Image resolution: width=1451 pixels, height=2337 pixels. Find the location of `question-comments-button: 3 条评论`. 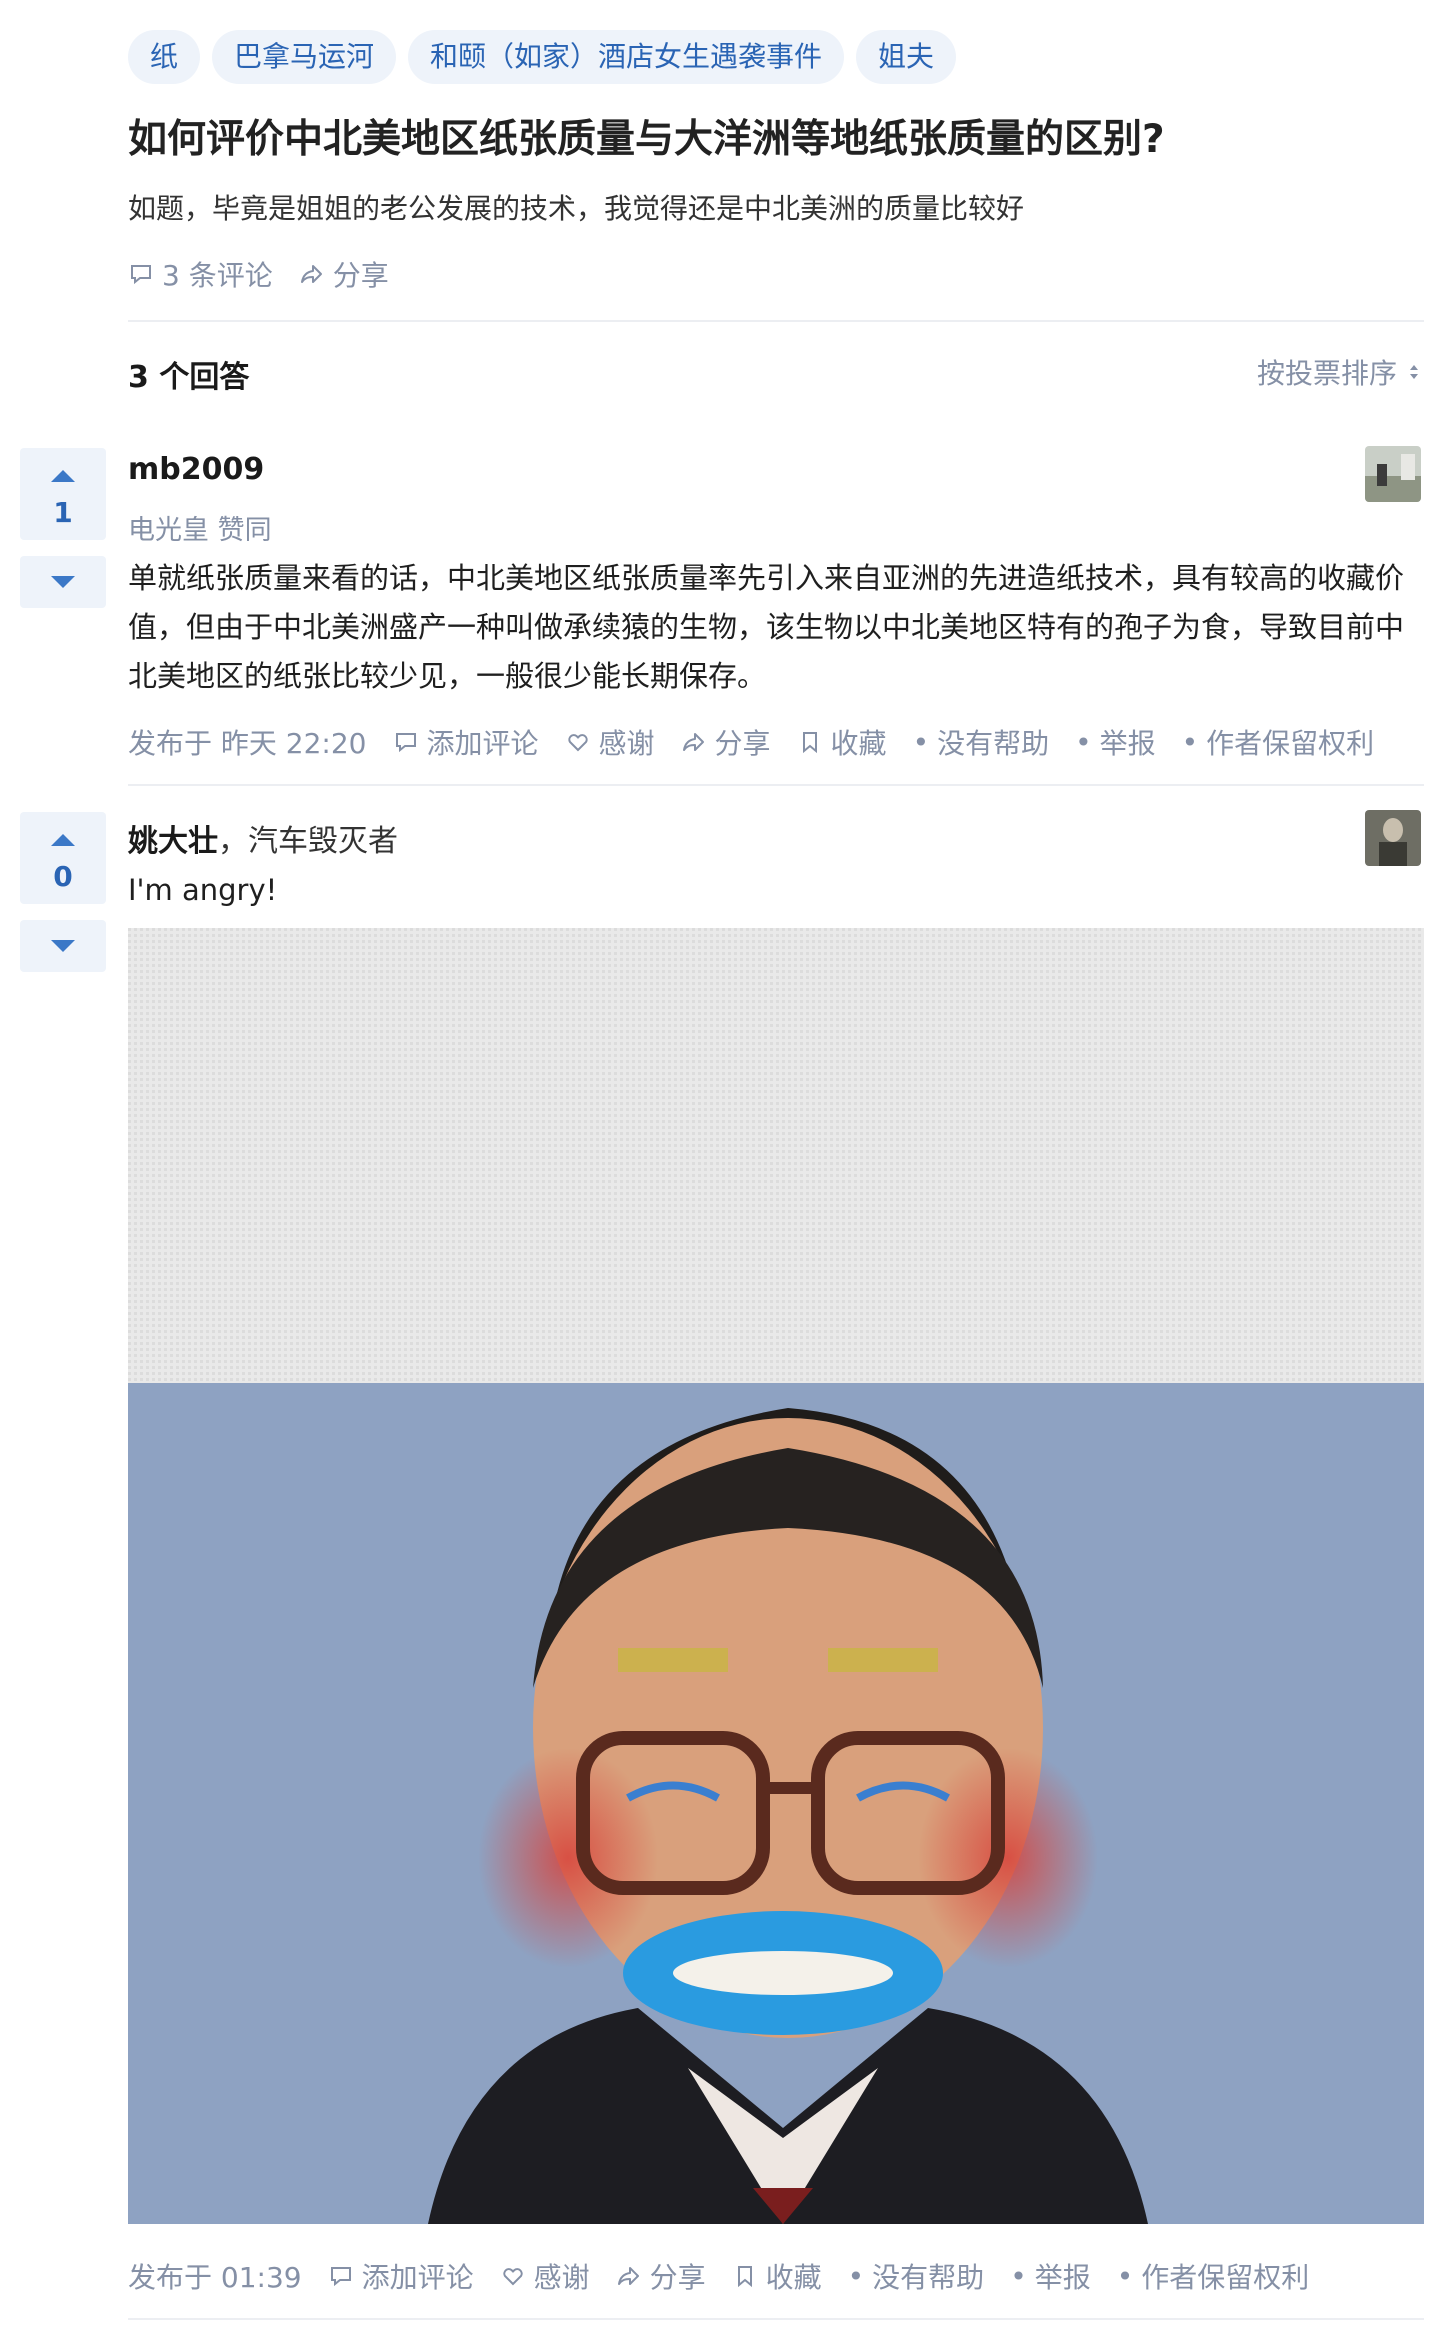

question-comments-button: 3 条评论 is located at coordinates (200, 274).